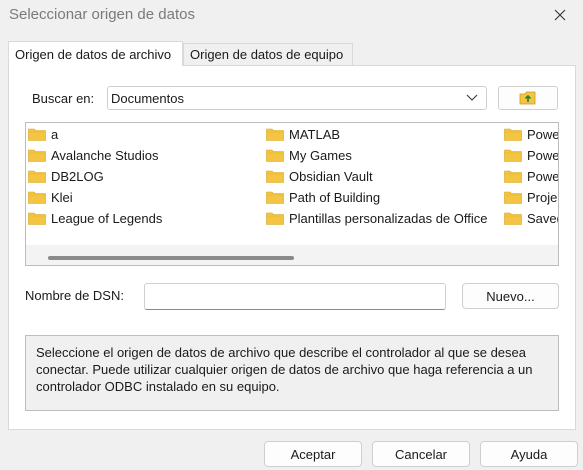  What do you see at coordinates (63, 98) in the screenshot?
I see `look-in-label: Buscar en:` at bounding box center [63, 98].